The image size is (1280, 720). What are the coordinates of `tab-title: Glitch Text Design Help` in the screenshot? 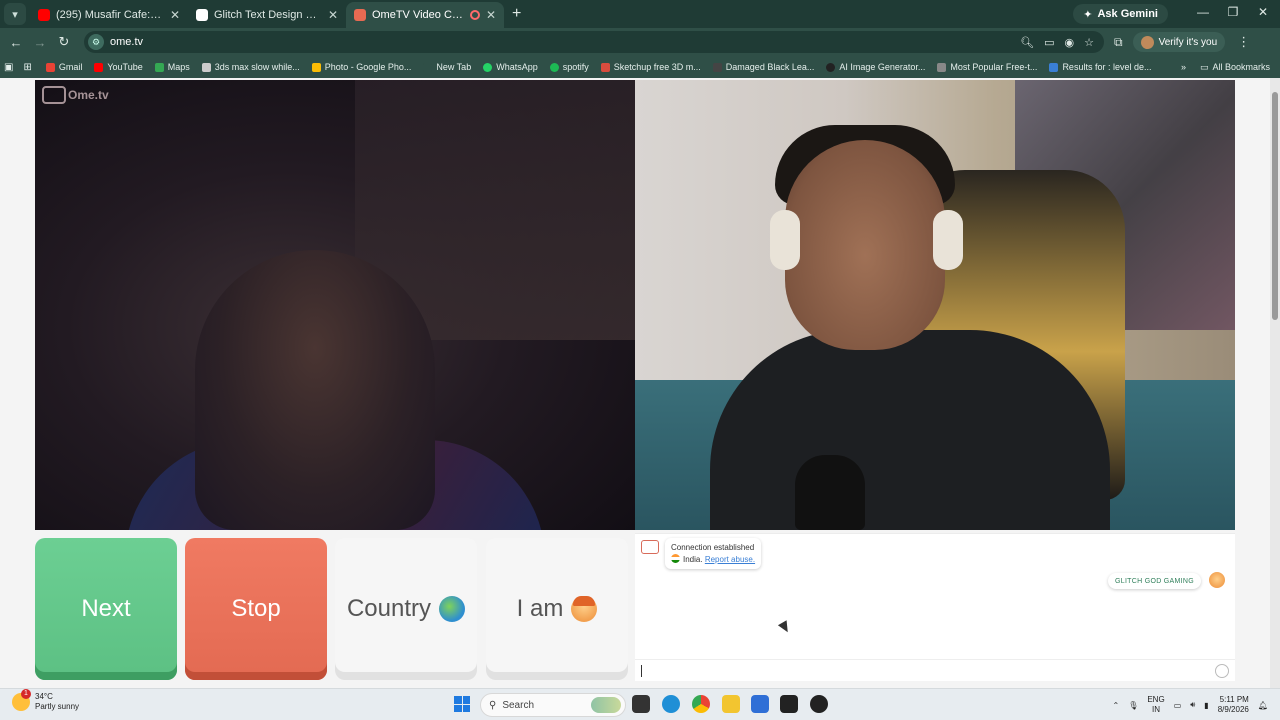 It's located at (268, 15).